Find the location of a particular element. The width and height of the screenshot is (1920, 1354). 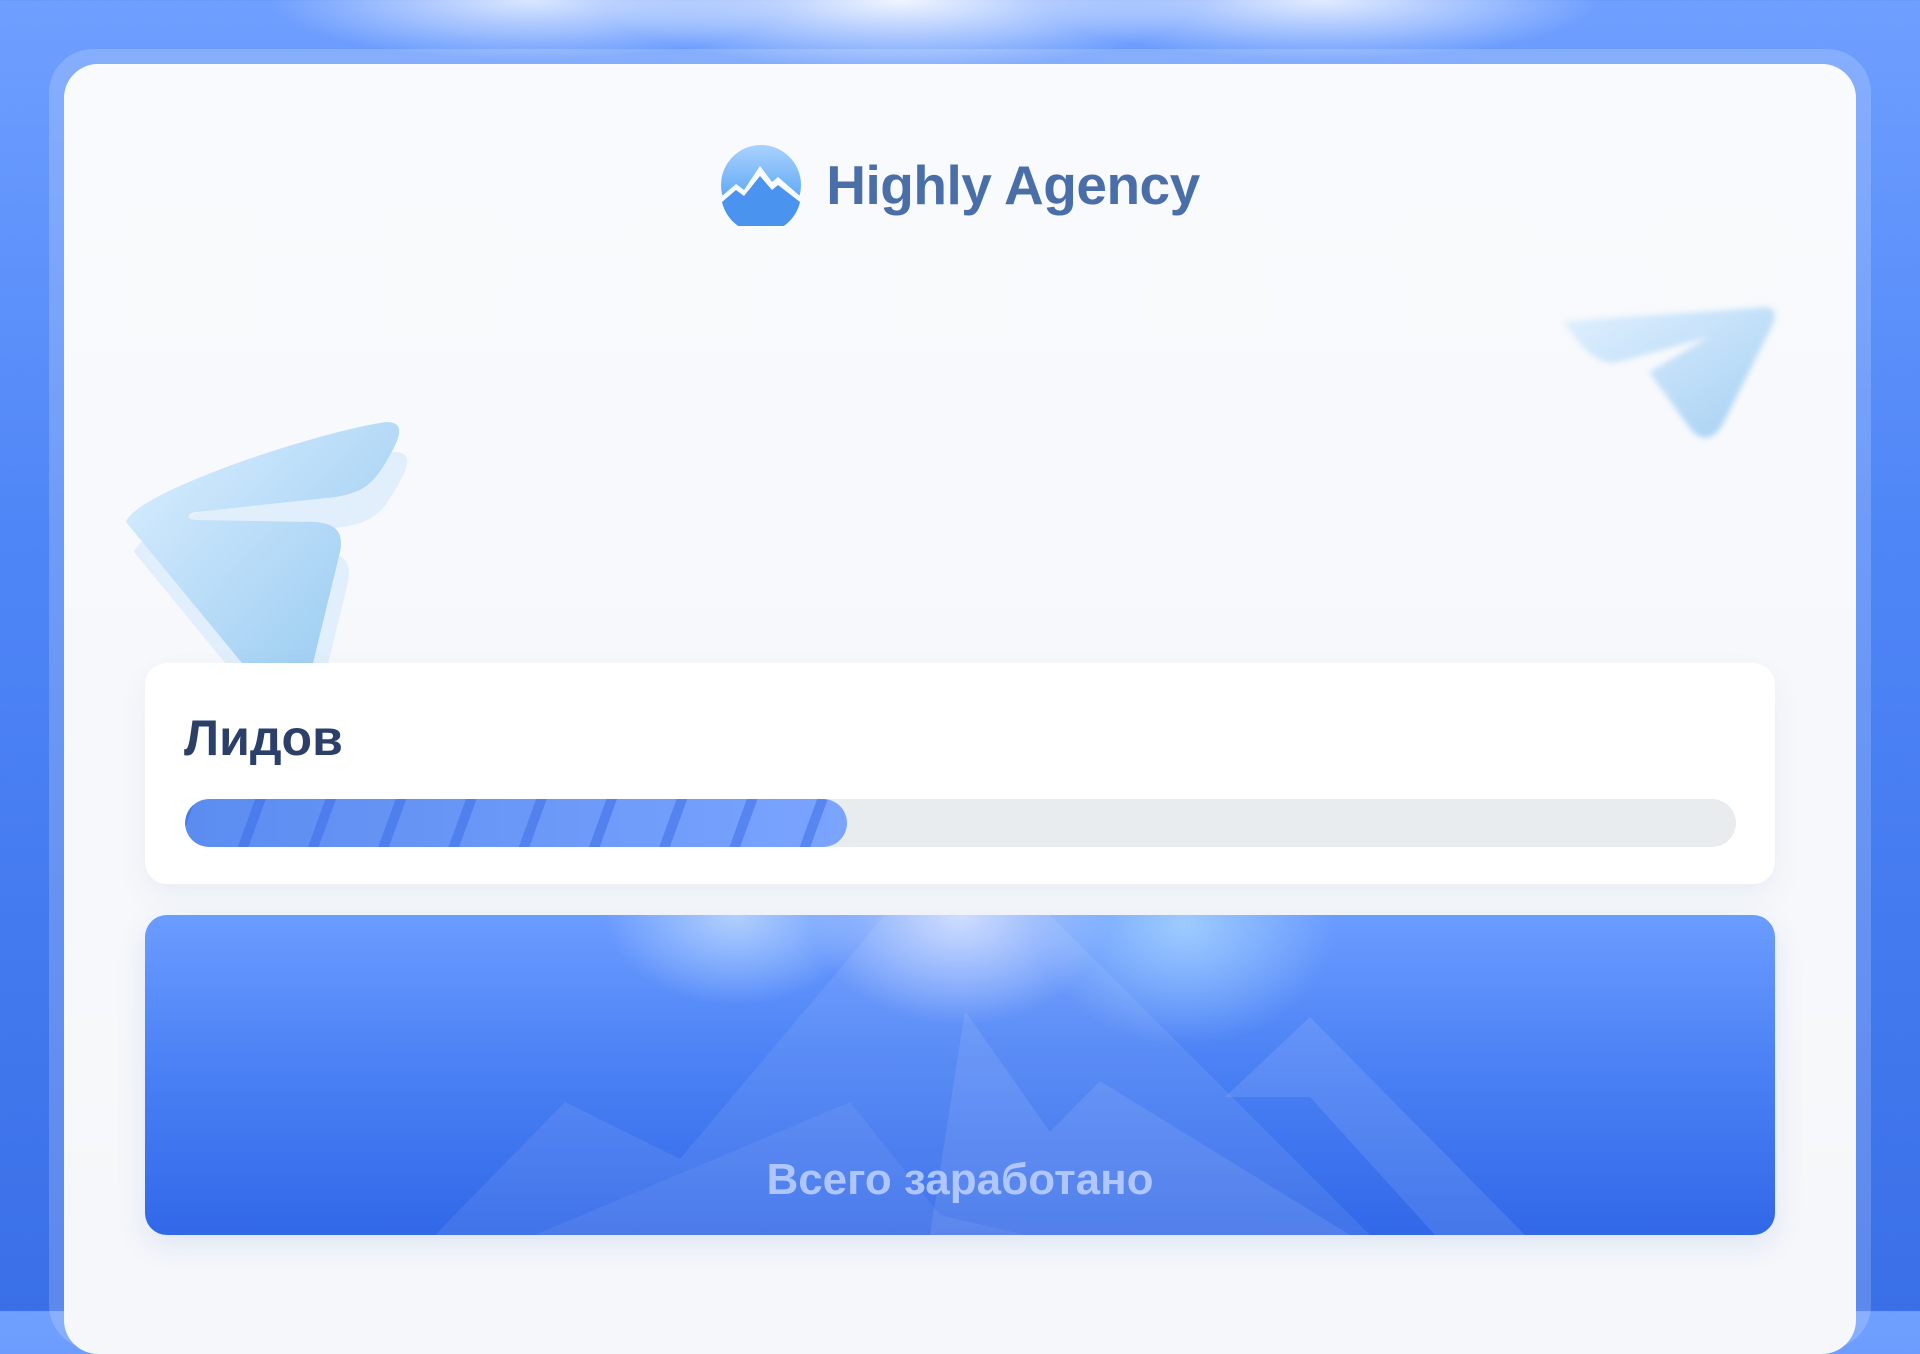

earnings-label: Всего заработано is located at coordinates (960, 1179).